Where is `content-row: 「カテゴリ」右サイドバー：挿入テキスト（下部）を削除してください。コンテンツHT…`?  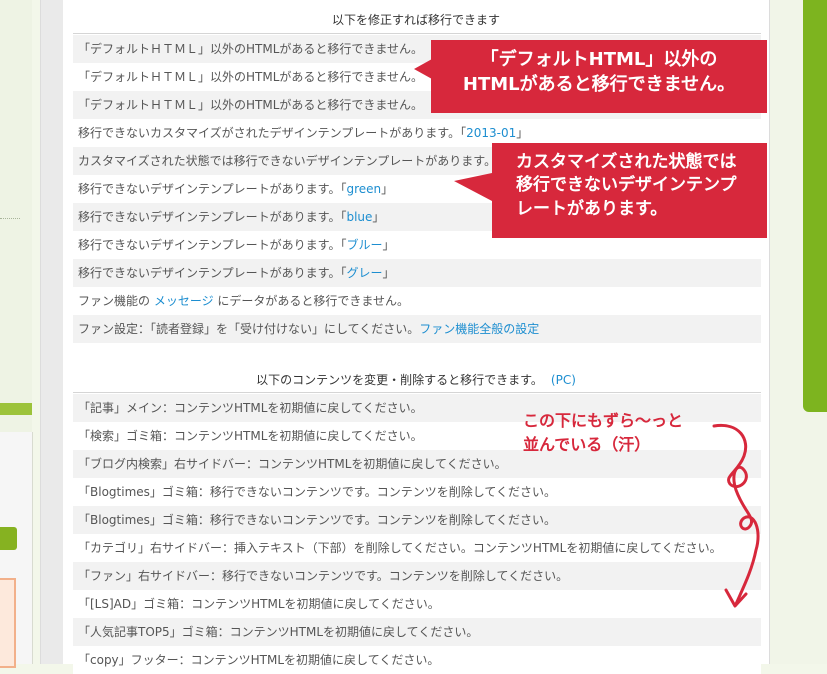
content-row: 「カテゴリ」右サイドバー：挿入テキスト（下部）を削除してください。コンテンツHT… is located at coordinates (417, 548).